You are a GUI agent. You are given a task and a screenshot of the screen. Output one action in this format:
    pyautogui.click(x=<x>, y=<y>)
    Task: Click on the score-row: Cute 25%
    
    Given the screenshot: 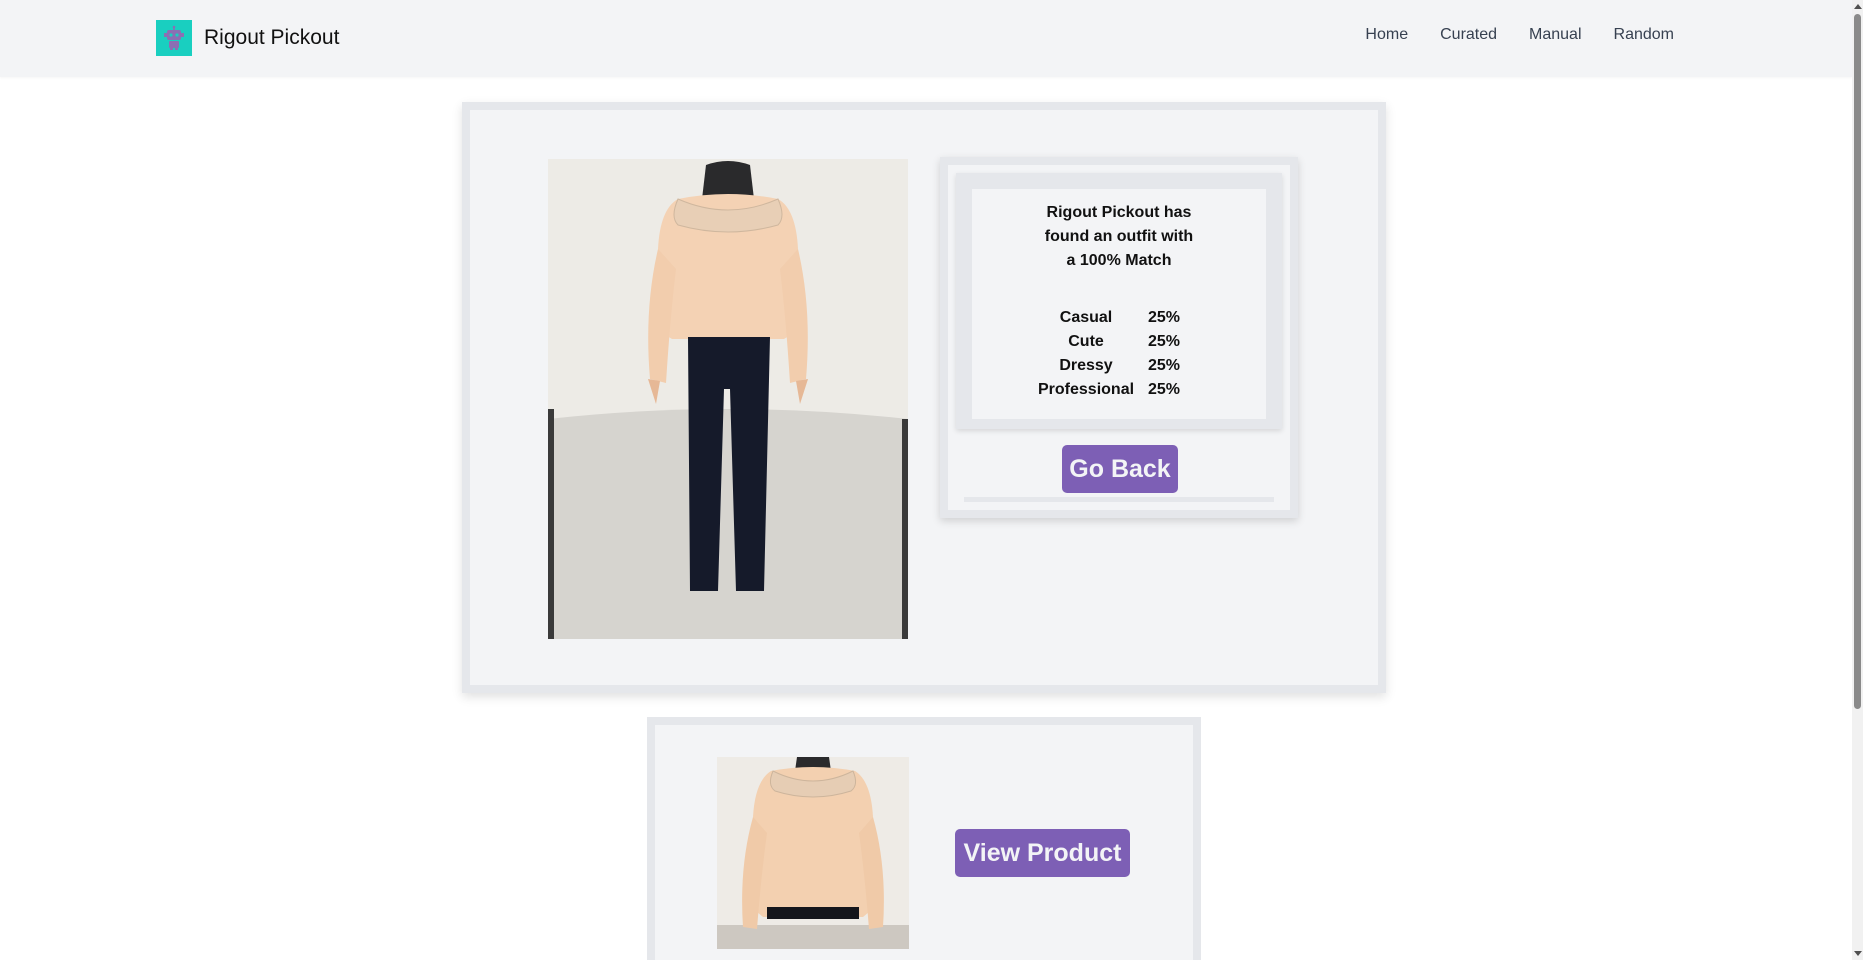 What is the action you would take?
    pyautogui.click(x=1109, y=342)
    